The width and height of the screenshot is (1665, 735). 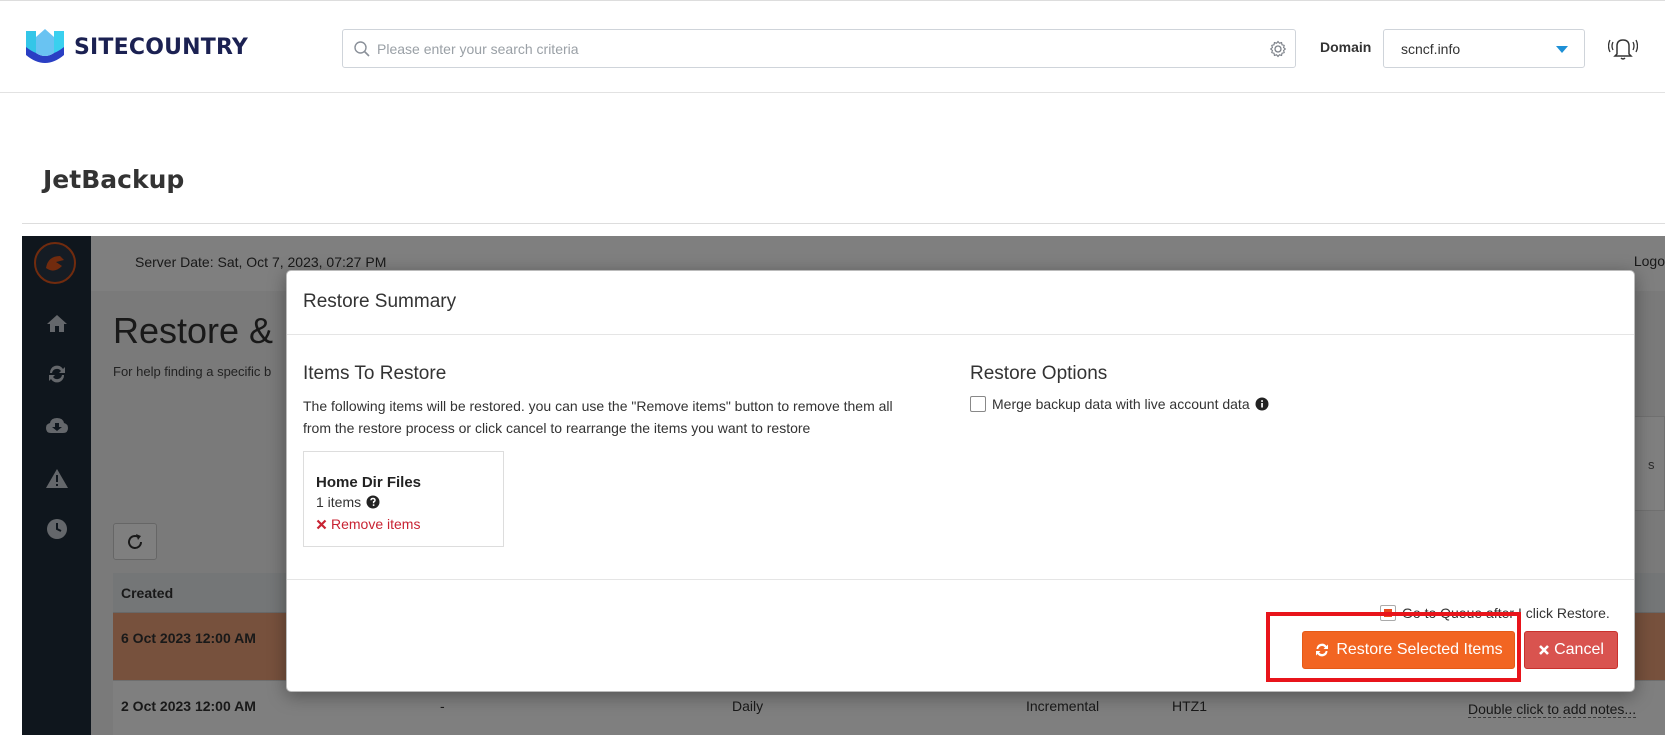 I want to click on go-to-queue-option: Go to Queue after I click Restore., so click(x=1495, y=613).